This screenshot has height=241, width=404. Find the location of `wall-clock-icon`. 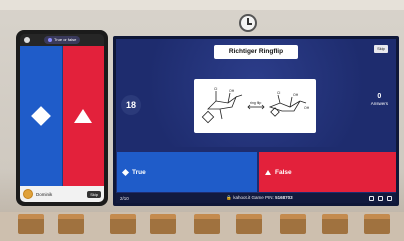

wall-clock-icon is located at coordinates (248, 23).